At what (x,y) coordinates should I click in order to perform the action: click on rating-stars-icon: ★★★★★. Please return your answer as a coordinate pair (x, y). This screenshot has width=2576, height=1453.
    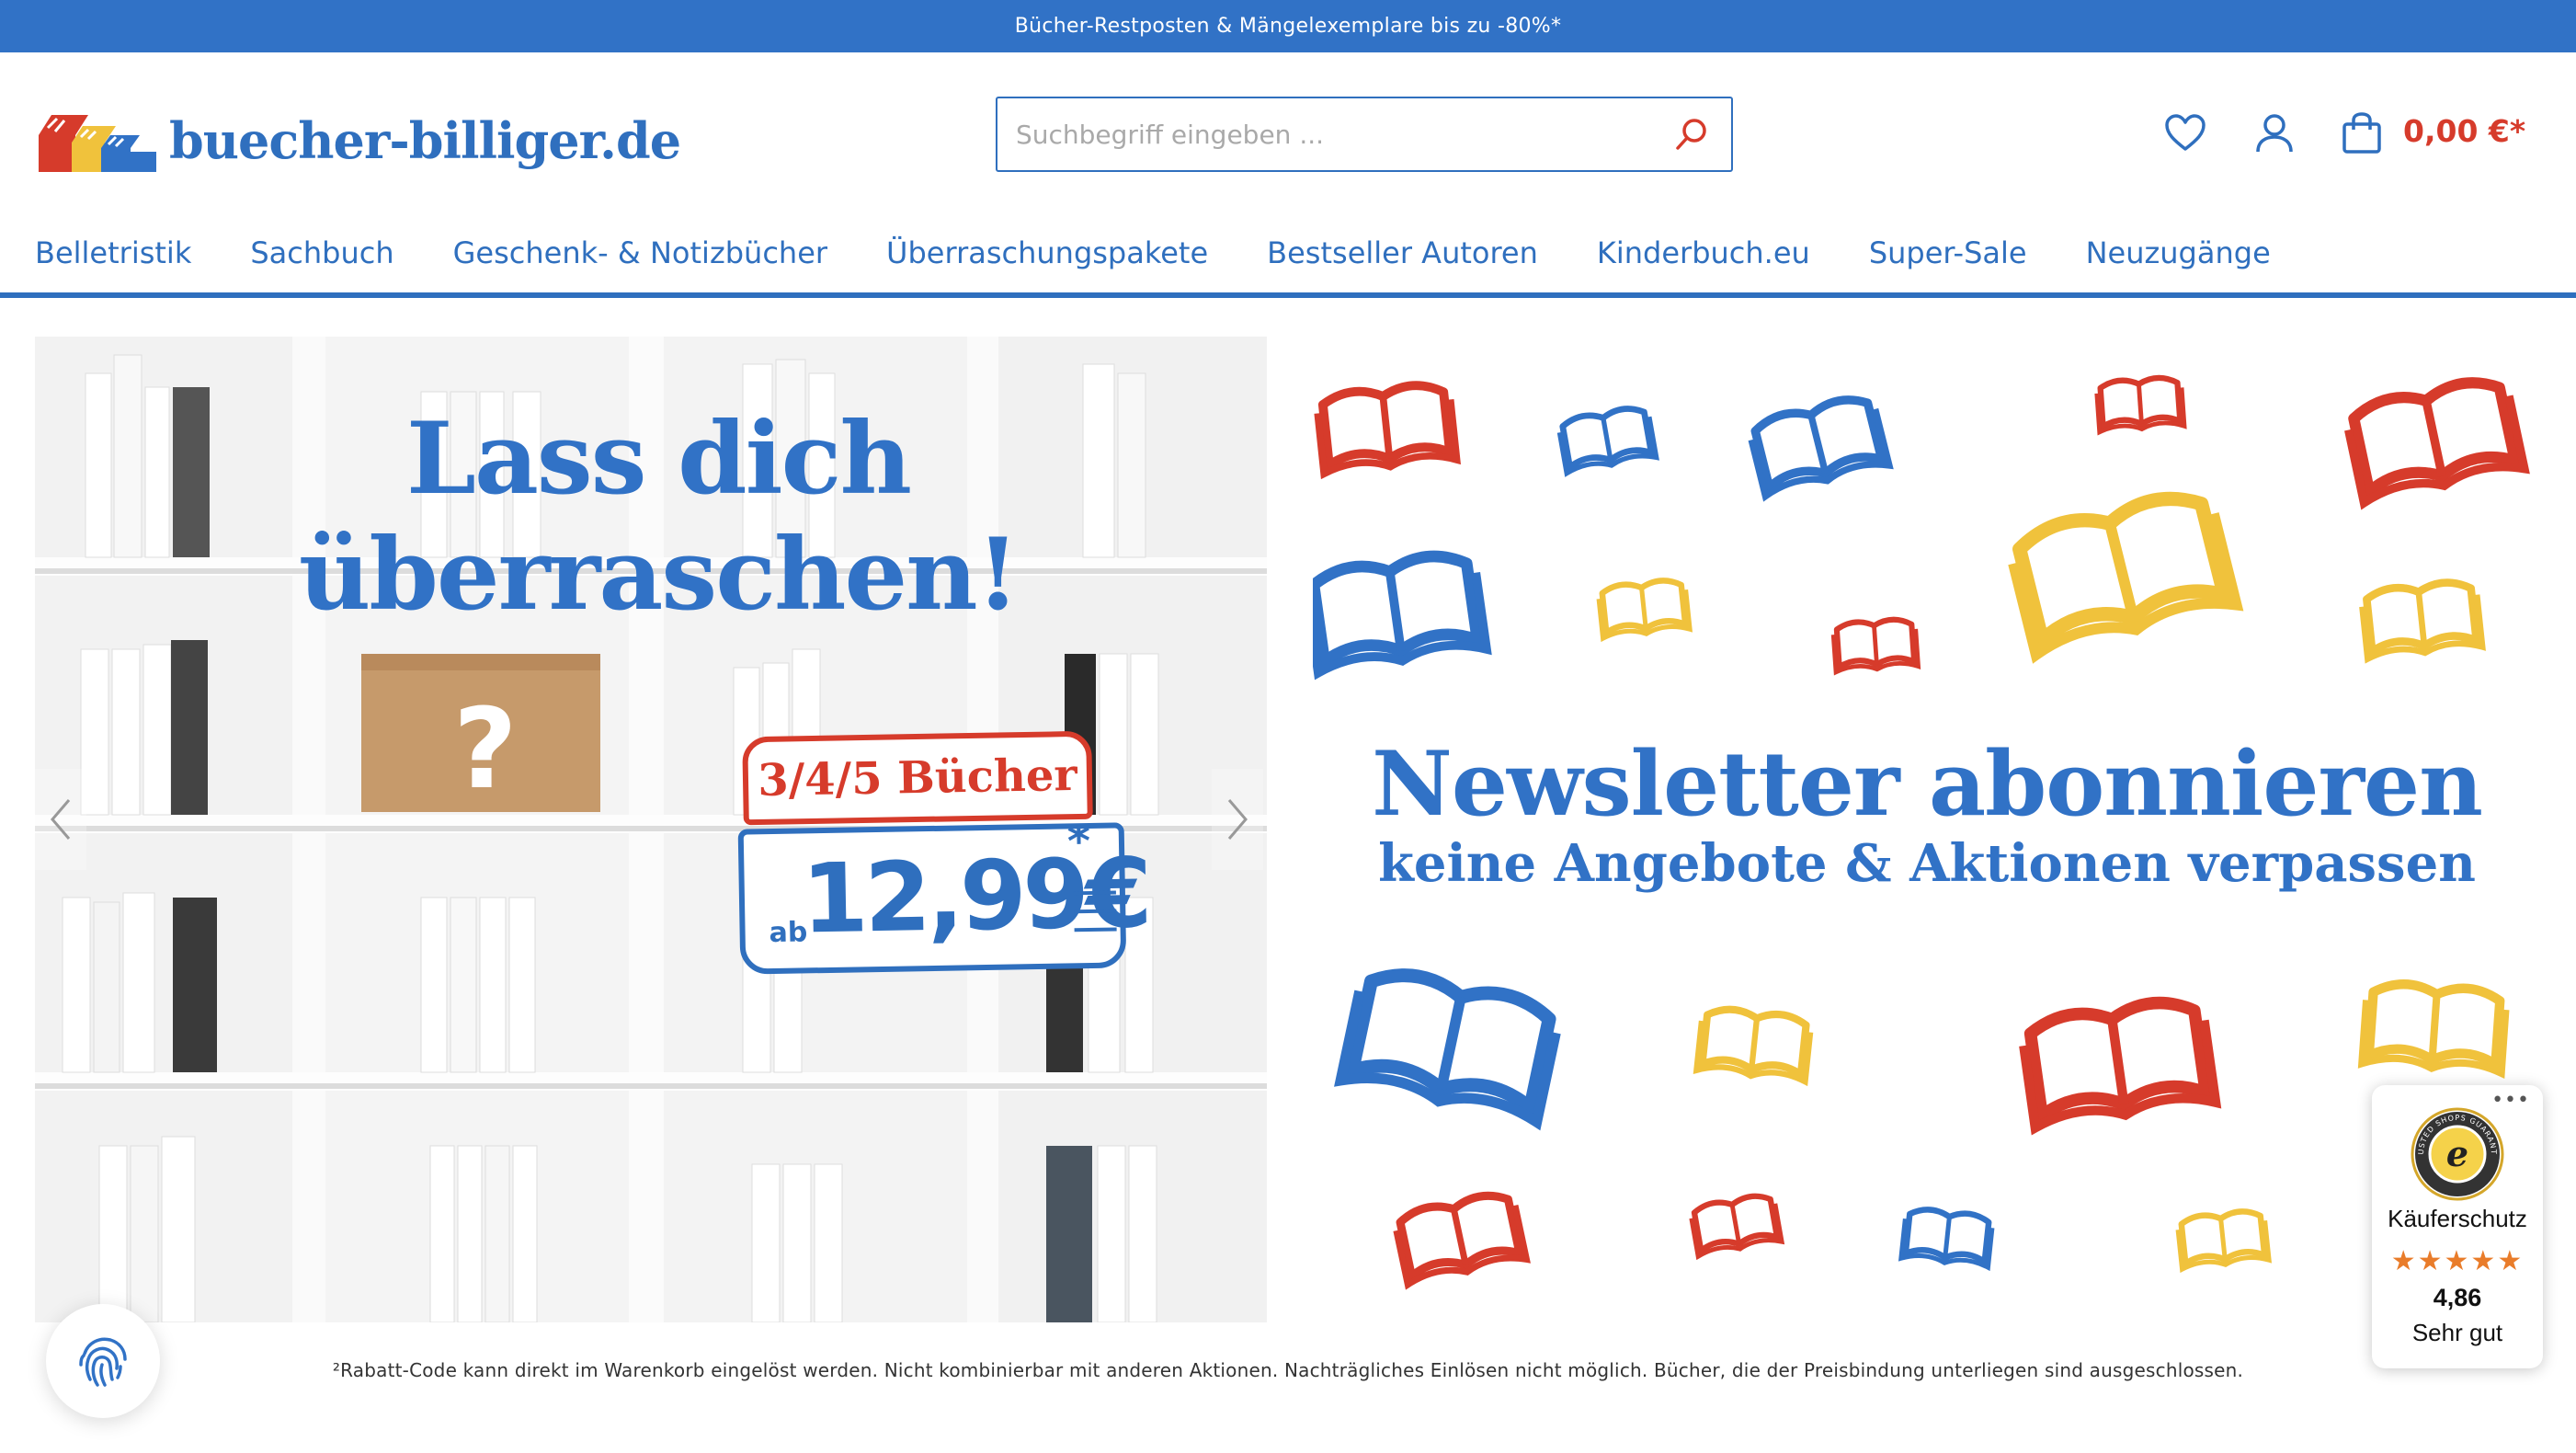
    Looking at the image, I should click on (2457, 1261).